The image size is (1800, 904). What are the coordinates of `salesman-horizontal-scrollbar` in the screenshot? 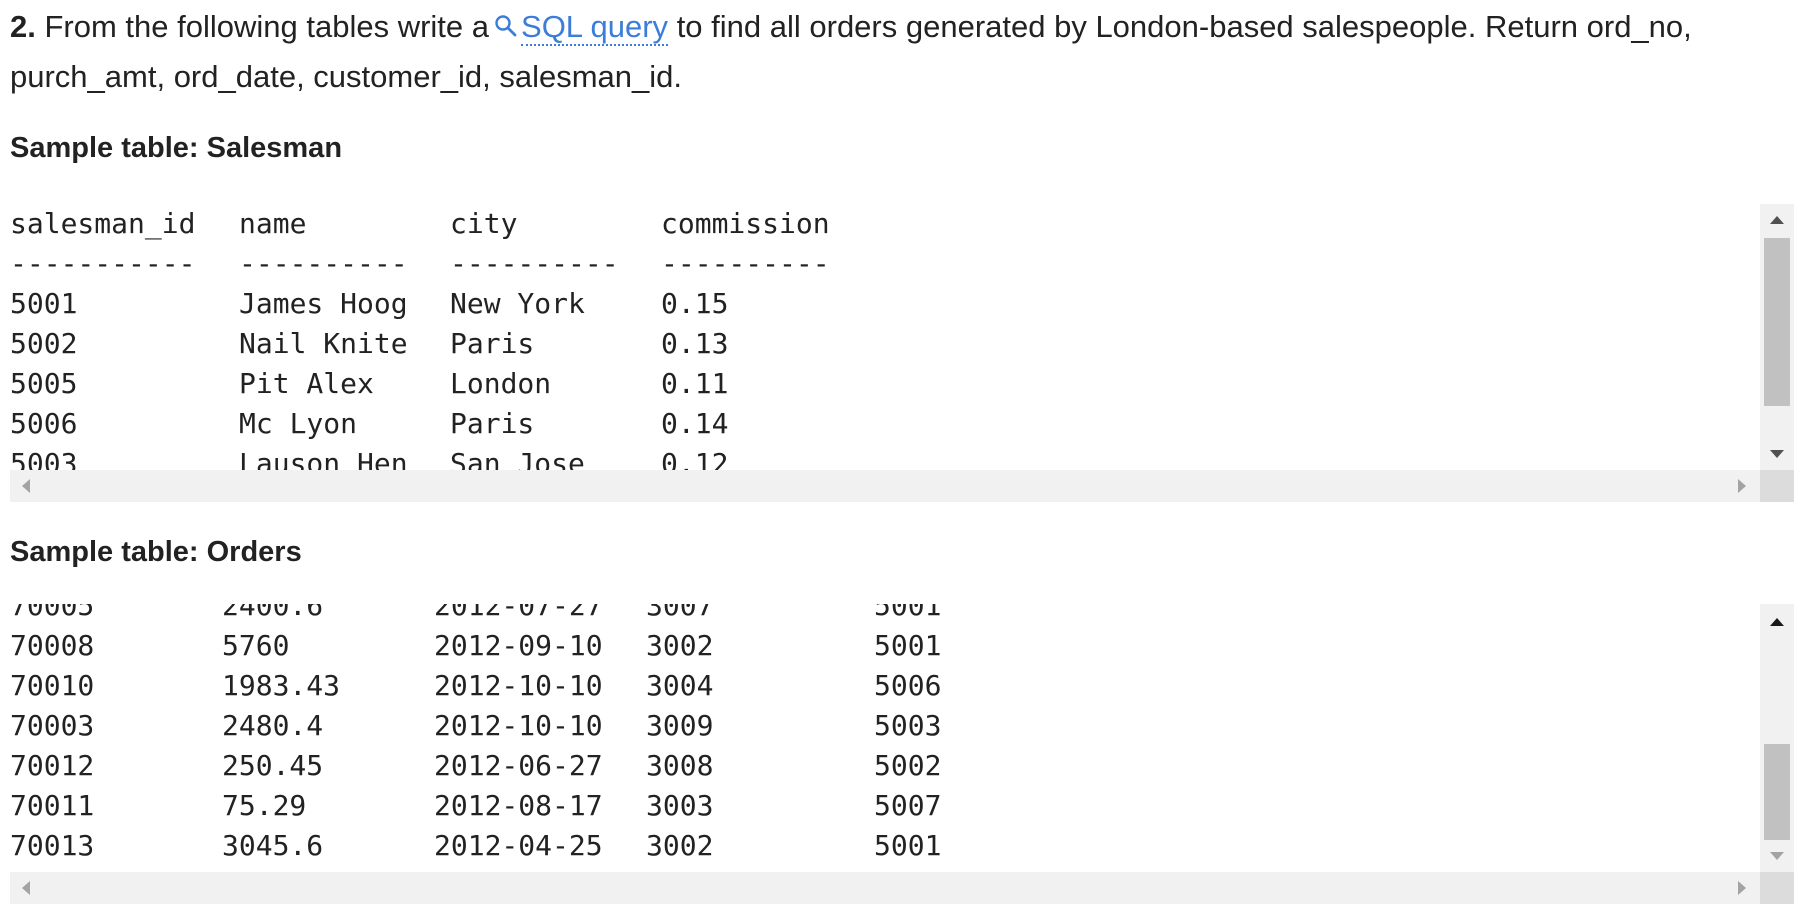 It's located at (885, 486).